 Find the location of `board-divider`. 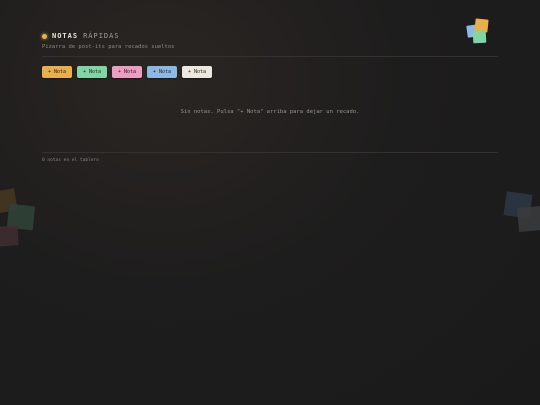

board-divider is located at coordinates (270, 152).